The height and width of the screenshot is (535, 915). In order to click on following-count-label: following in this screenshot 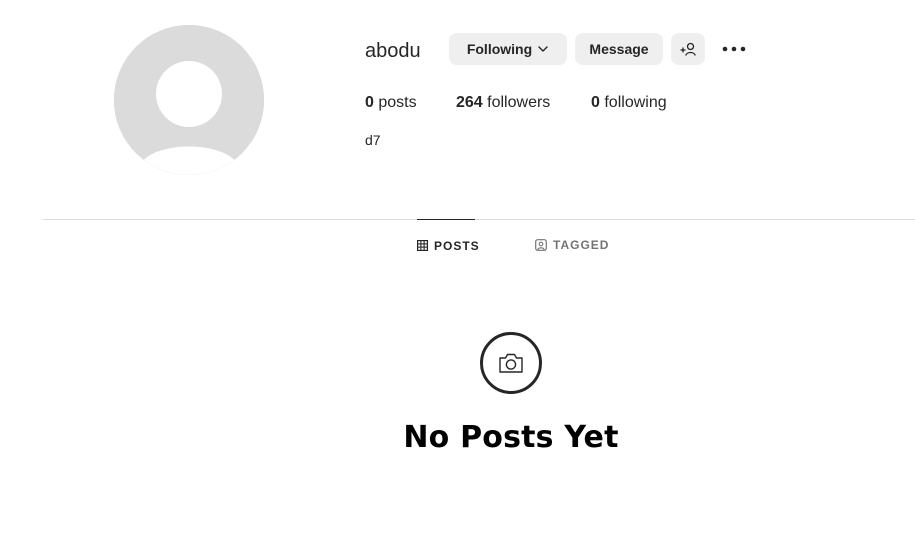, I will do `click(635, 102)`.